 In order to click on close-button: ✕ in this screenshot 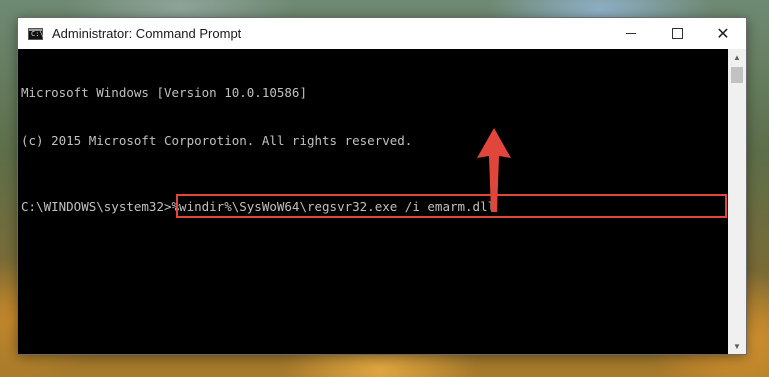, I will do `click(723, 33)`.